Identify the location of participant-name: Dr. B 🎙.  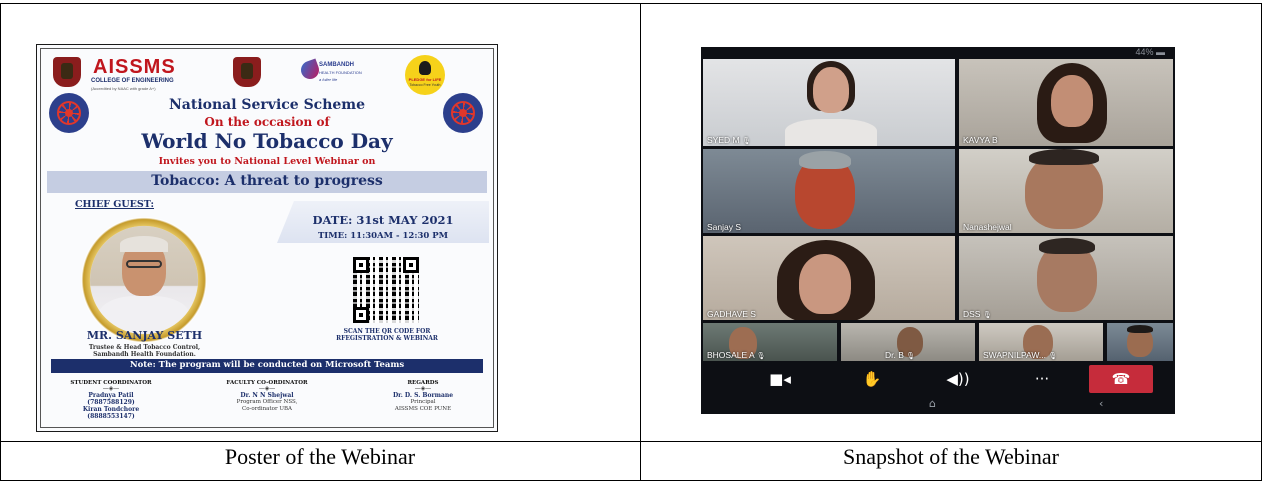
(900, 355).